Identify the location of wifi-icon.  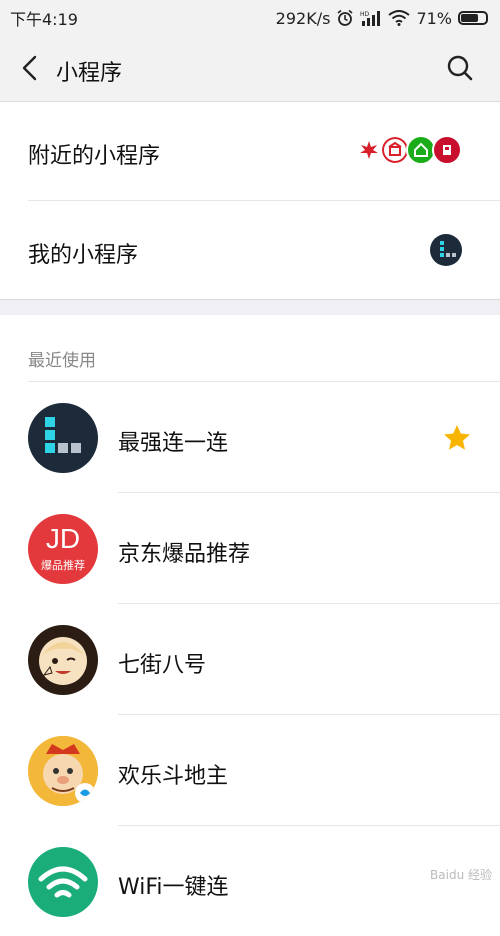
(399, 18).